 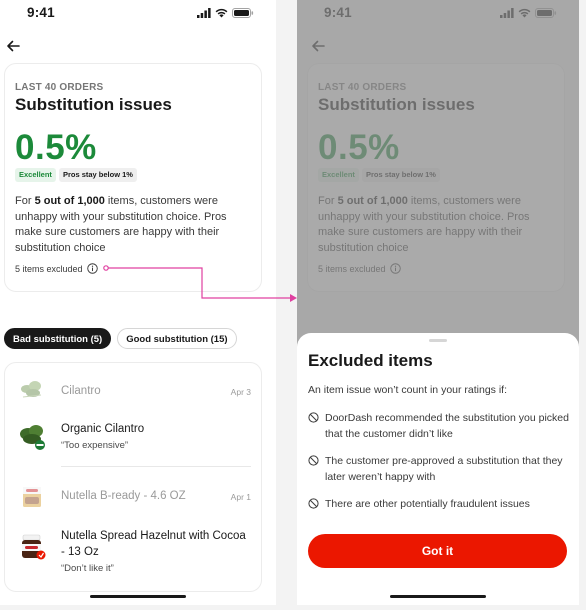 I want to click on wifi-icon, so click(x=221, y=13).